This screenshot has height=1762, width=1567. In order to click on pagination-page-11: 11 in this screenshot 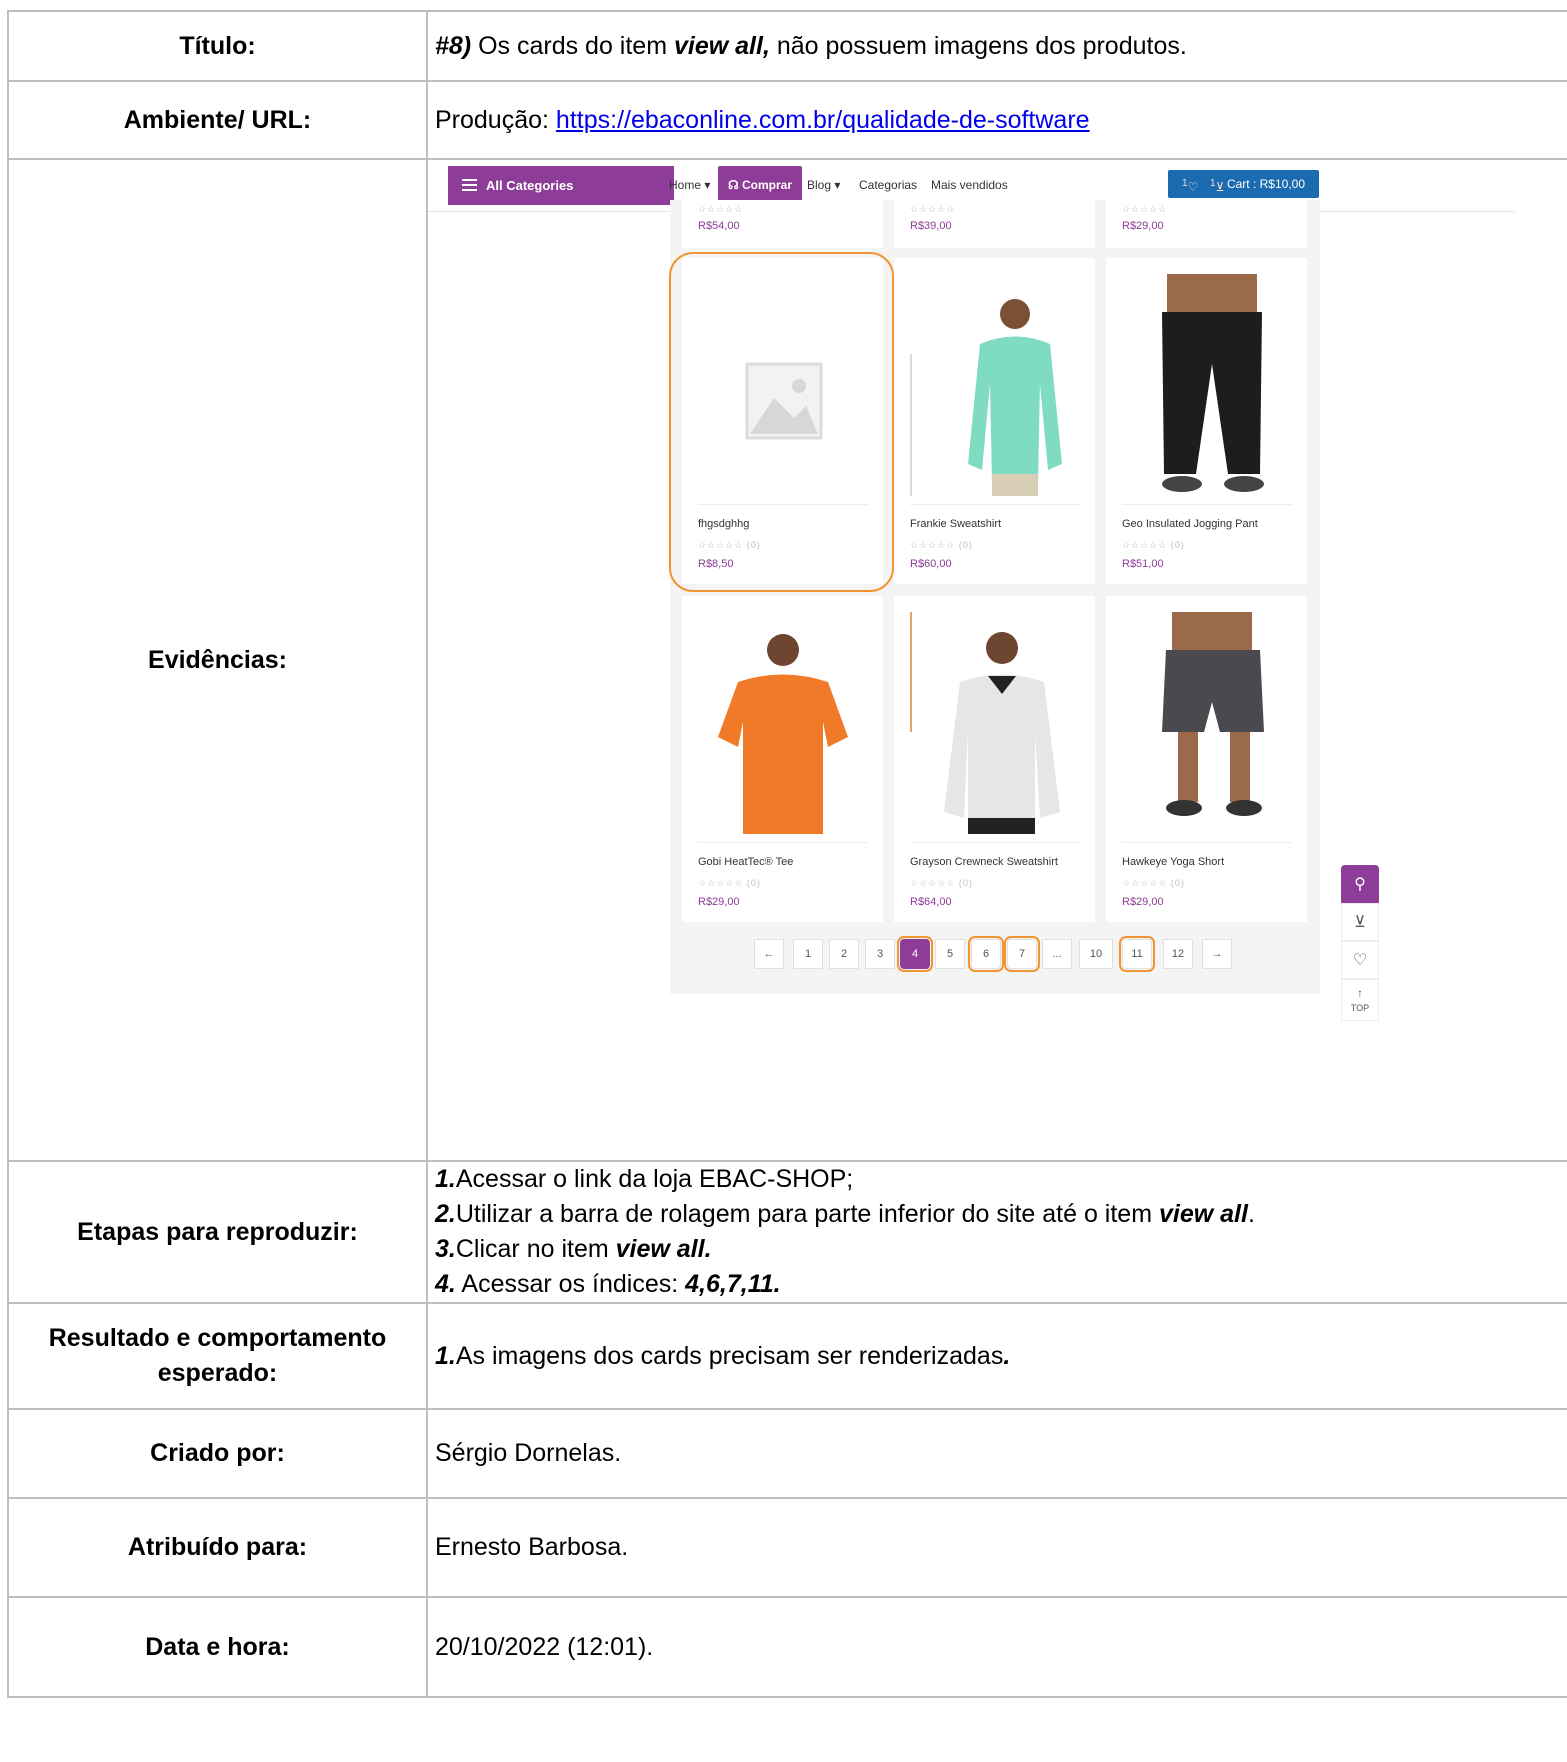, I will do `click(1137, 954)`.